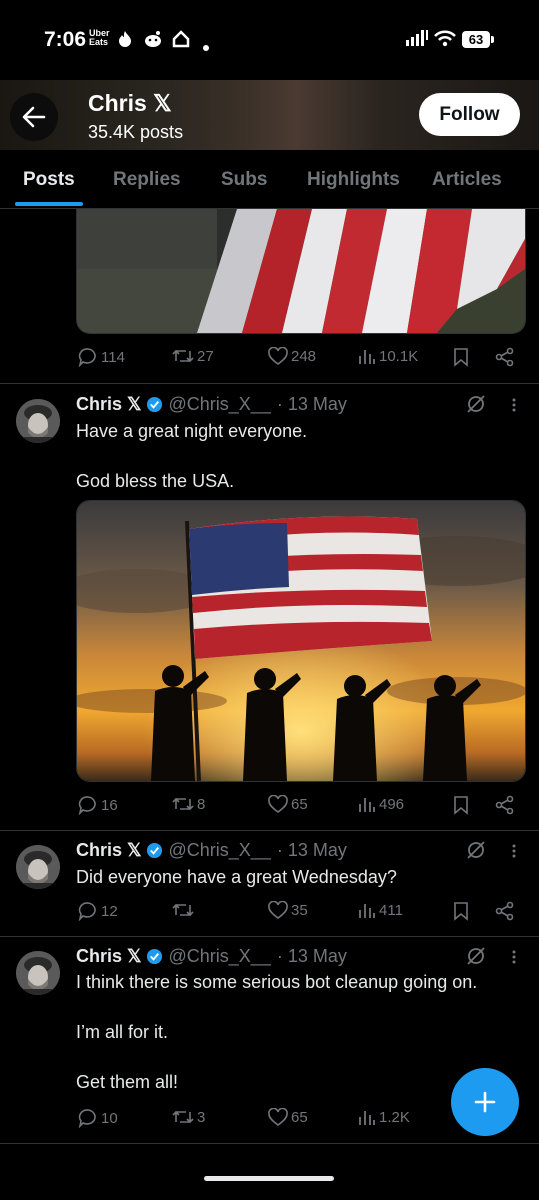  I want to click on like-button: 248, so click(292, 356).